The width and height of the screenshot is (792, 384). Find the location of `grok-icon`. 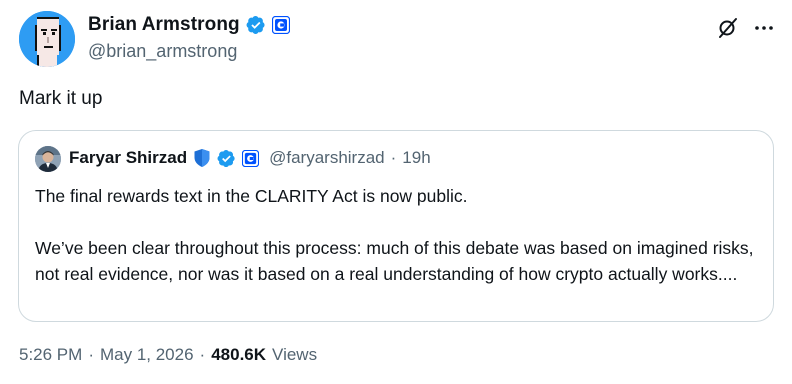

grok-icon is located at coordinates (728, 28).